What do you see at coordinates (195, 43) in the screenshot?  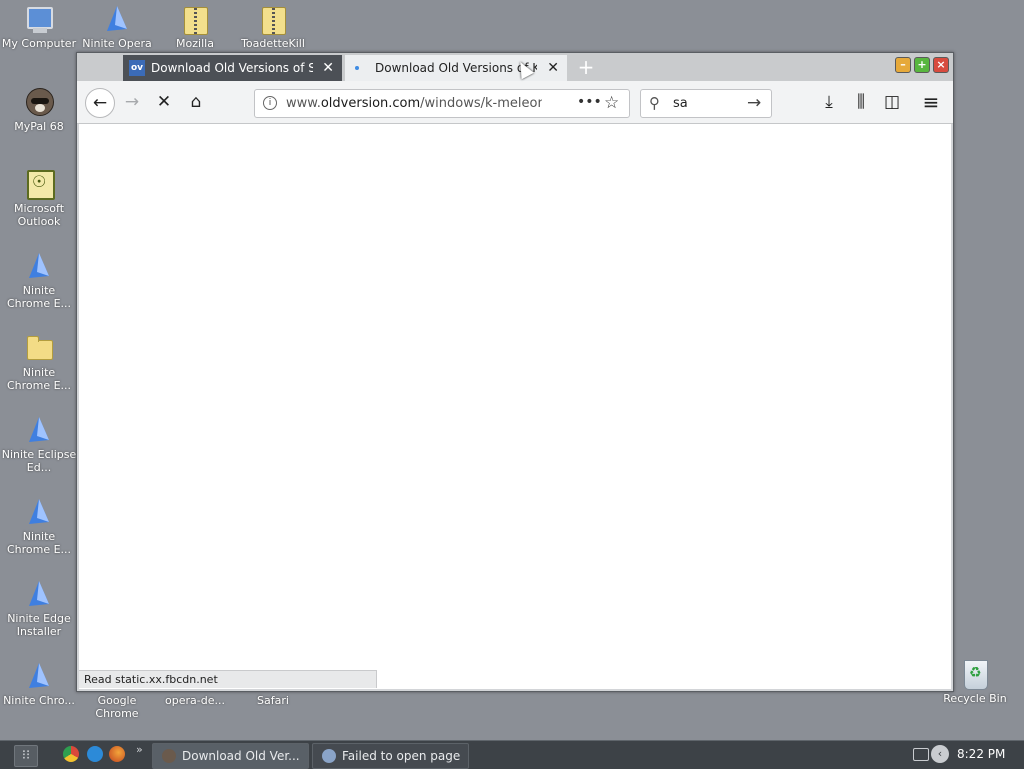 I see `desktop-icon-label: Mozilla` at bounding box center [195, 43].